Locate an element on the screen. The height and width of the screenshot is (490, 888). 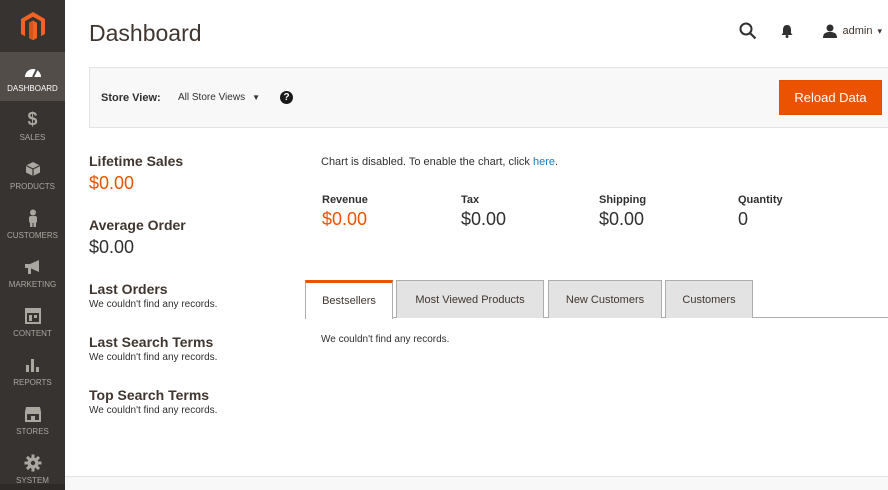
sidebar-item-label: CONTENT is located at coordinates (32, 333).